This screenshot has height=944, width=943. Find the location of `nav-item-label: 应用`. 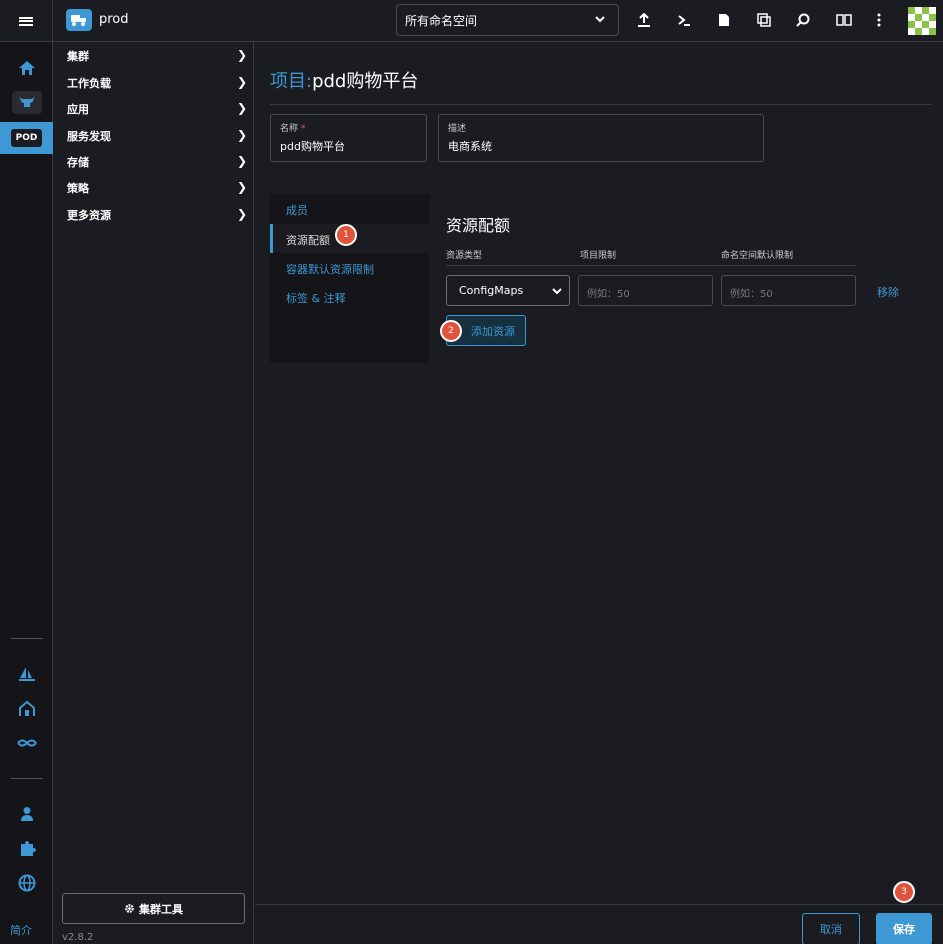

nav-item-label: 应用 is located at coordinates (78, 109).